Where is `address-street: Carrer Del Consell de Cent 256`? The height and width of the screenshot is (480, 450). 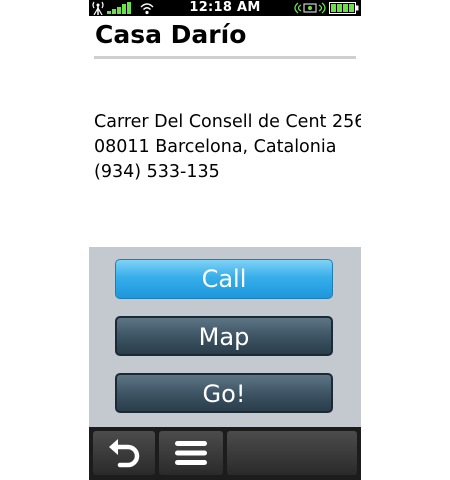
address-street: Carrer Del Consell de Cent 256 is located at coordinates (227, 122).